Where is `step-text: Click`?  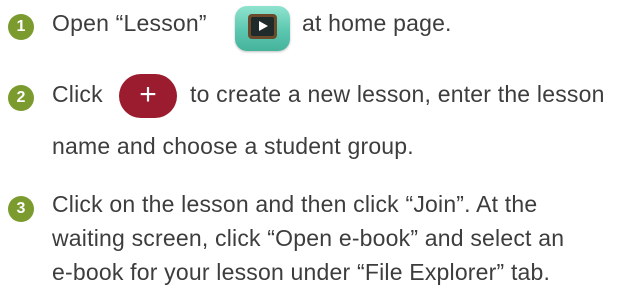
step-text: Click is located at coordinates (77, 94).